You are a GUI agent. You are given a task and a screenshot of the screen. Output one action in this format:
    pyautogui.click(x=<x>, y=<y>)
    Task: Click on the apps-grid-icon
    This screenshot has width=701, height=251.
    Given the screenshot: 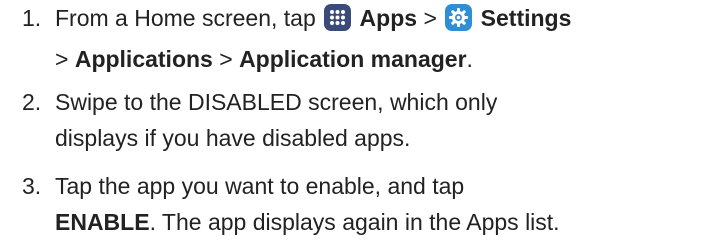 What is the action you would take?
    pyautogui.click(x=338, y=22)
    